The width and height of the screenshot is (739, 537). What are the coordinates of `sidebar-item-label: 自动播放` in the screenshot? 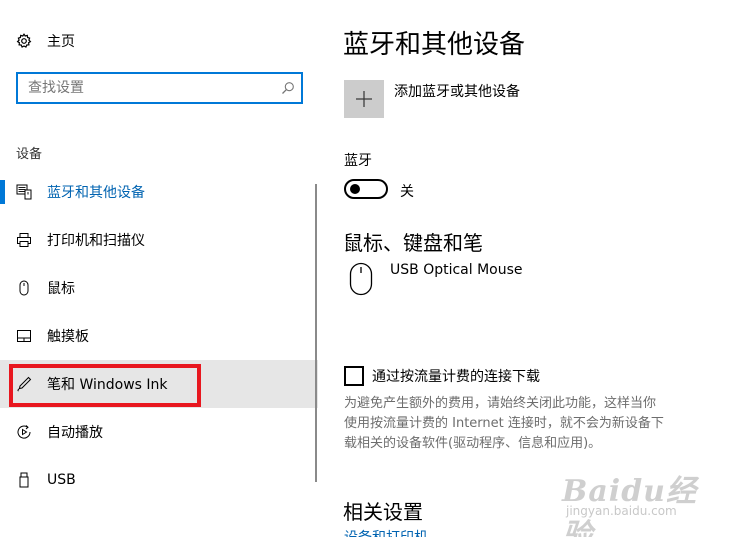 It's located at (75, 433).